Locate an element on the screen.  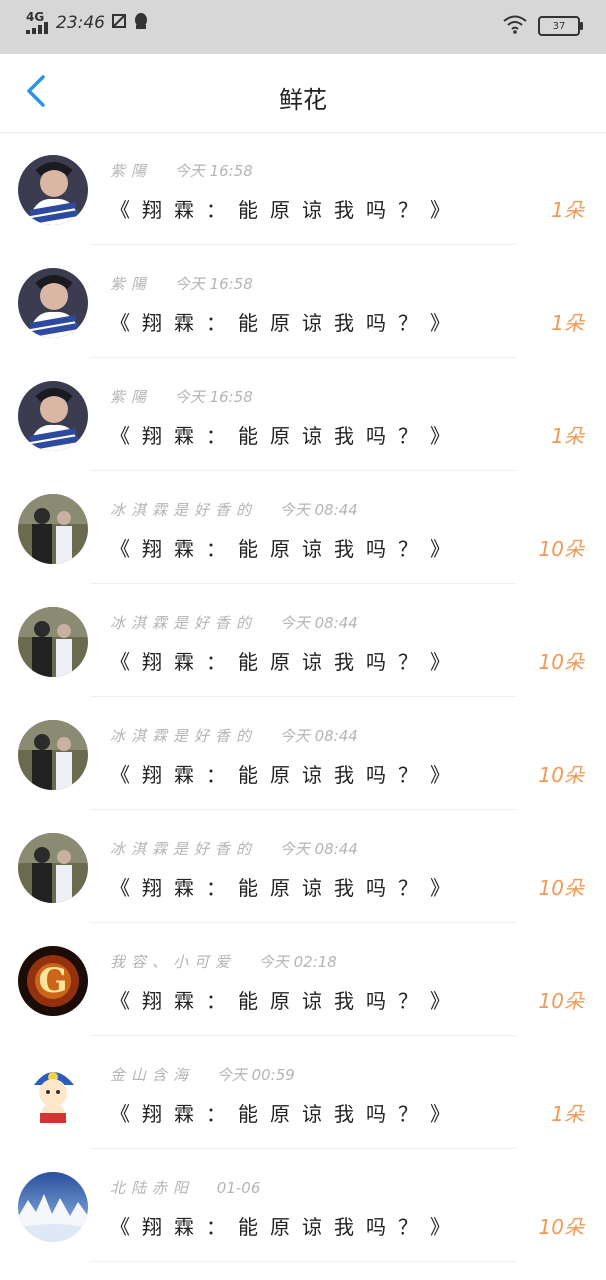
list-item: 北陆赤阳 01-06 《翔霖：能原谅我吗？》 10朵 is located at coordinates (303, 1205).